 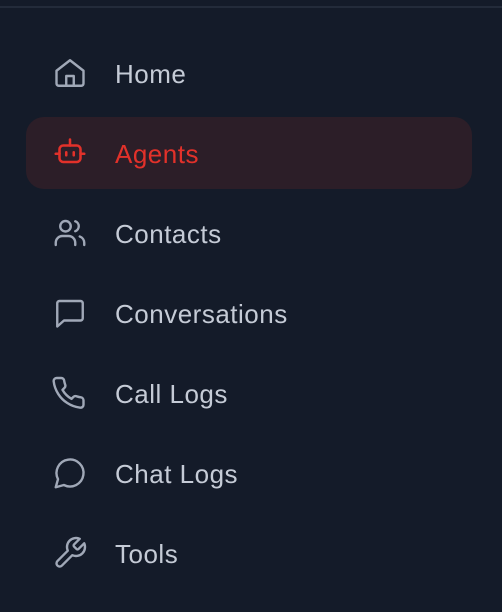 I want to click on sidebar-item-label: Tools, so click(x=147, y=554).